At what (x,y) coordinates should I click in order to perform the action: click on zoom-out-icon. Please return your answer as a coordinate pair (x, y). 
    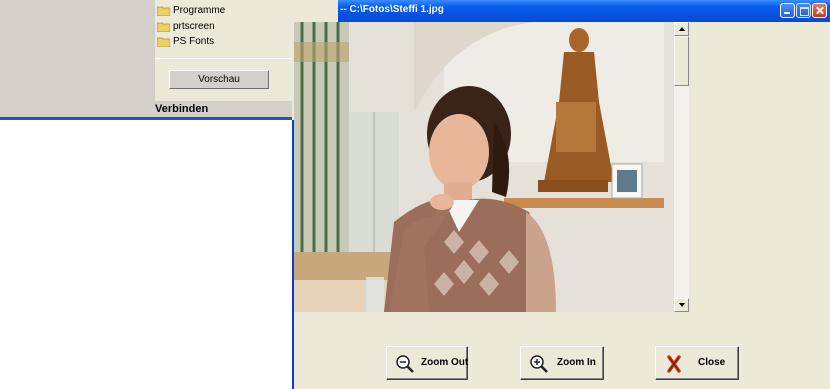
    Looking at the image, I should click on (405, 364).